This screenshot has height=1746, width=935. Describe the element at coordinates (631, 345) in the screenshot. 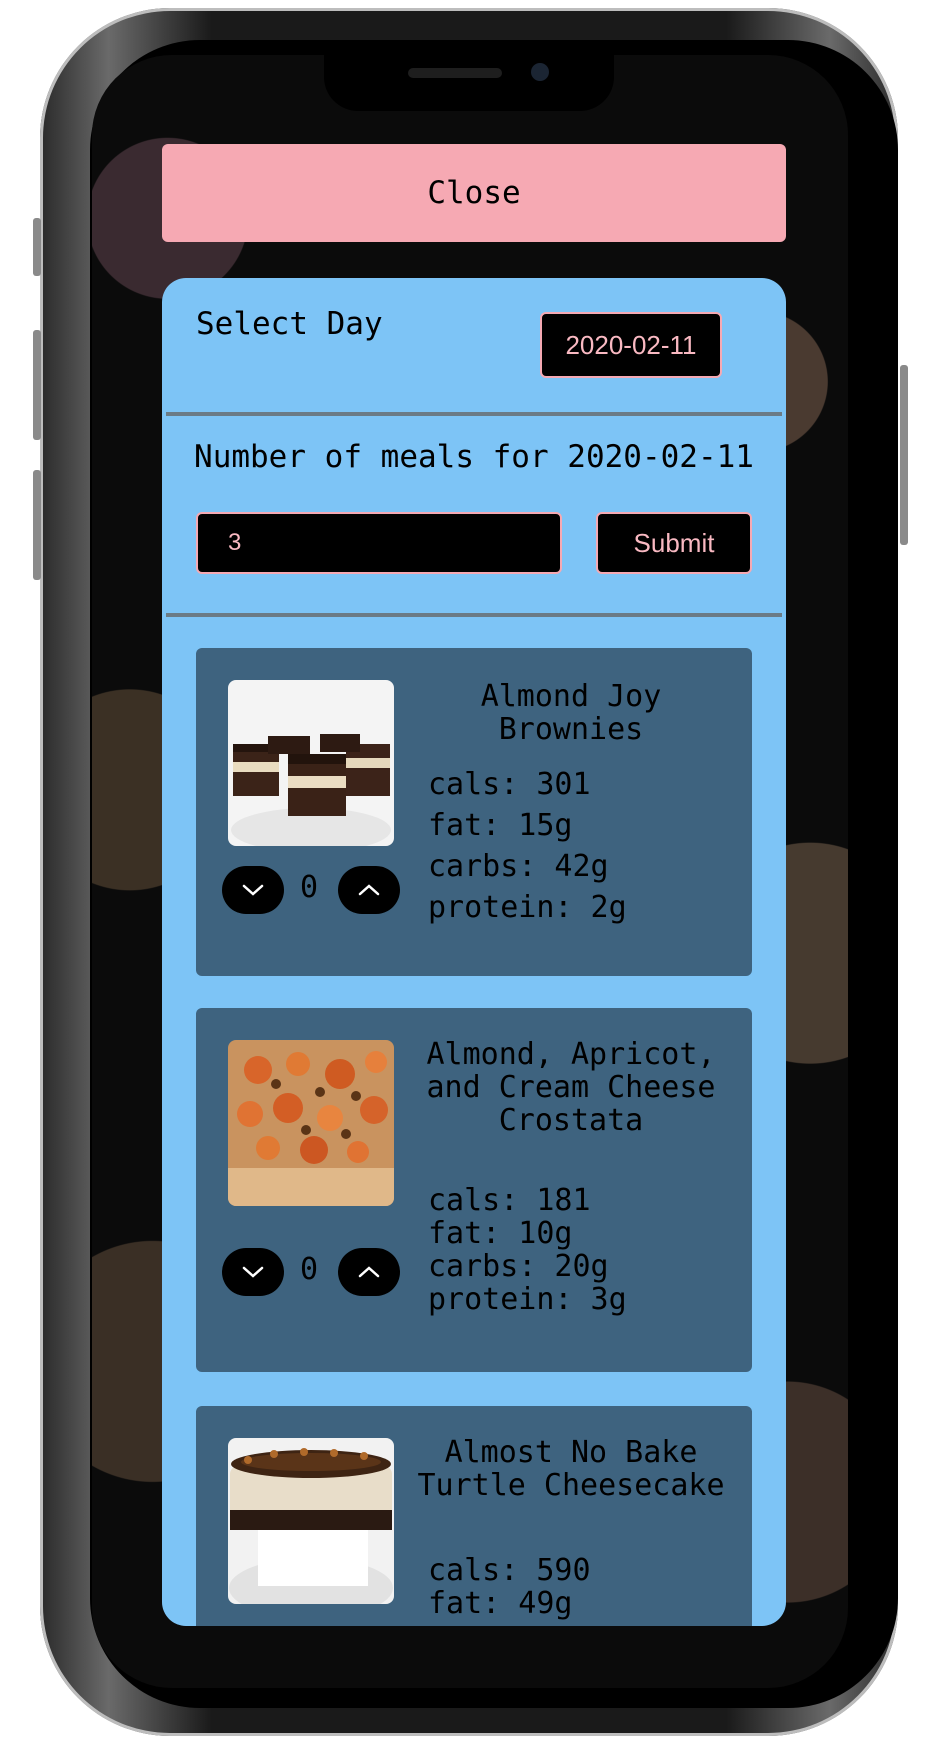

I see `date-picker: 2020-02-11` at that location.